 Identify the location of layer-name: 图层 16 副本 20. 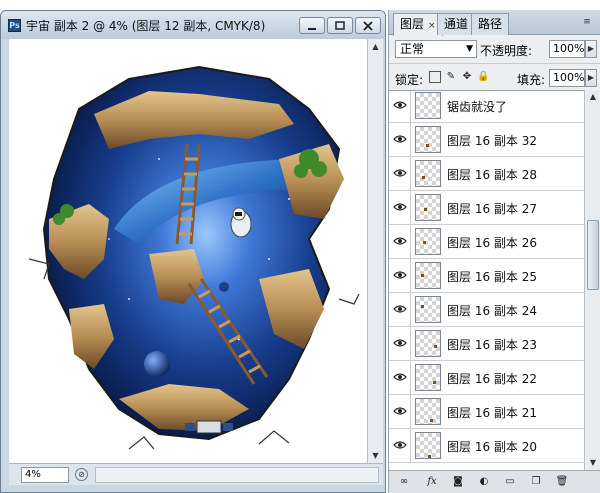
(492, 447).